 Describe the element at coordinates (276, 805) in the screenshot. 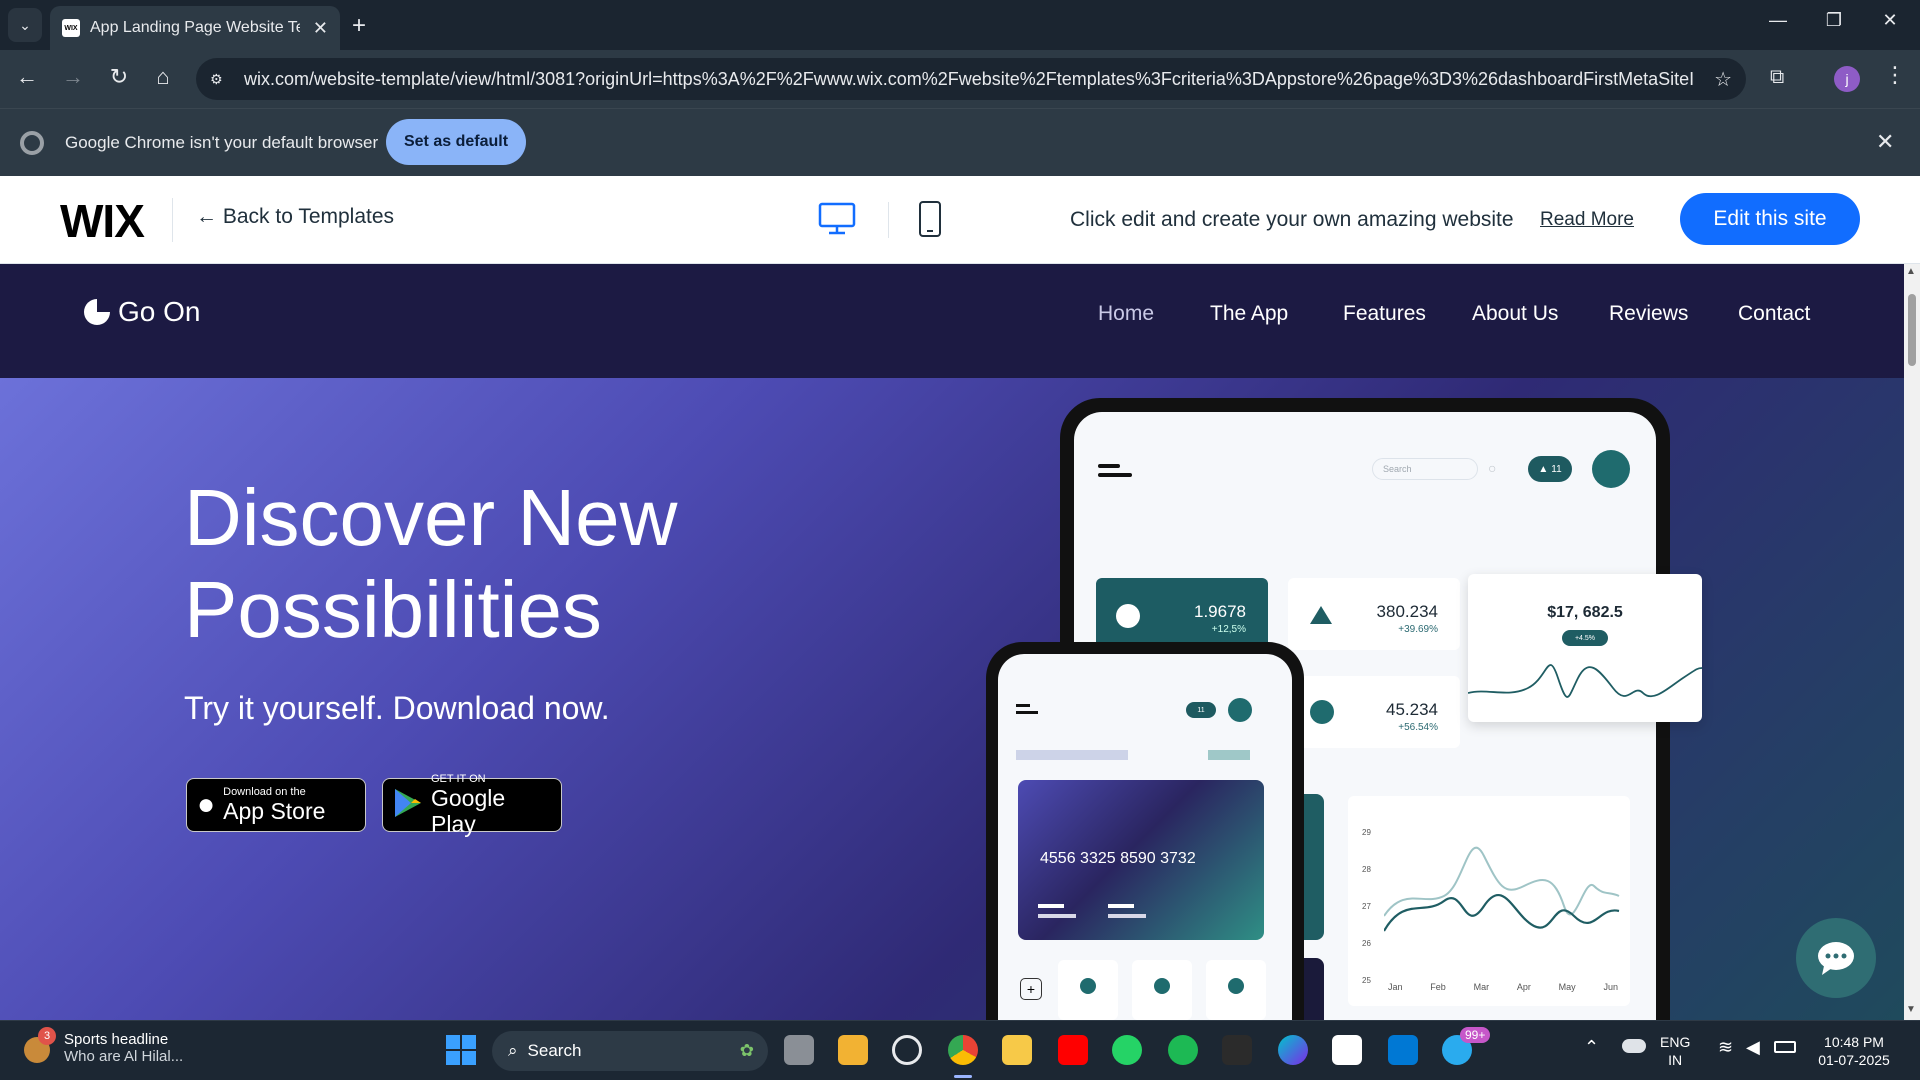

I see `app-store-button: ● Download on the App Store` at that location.